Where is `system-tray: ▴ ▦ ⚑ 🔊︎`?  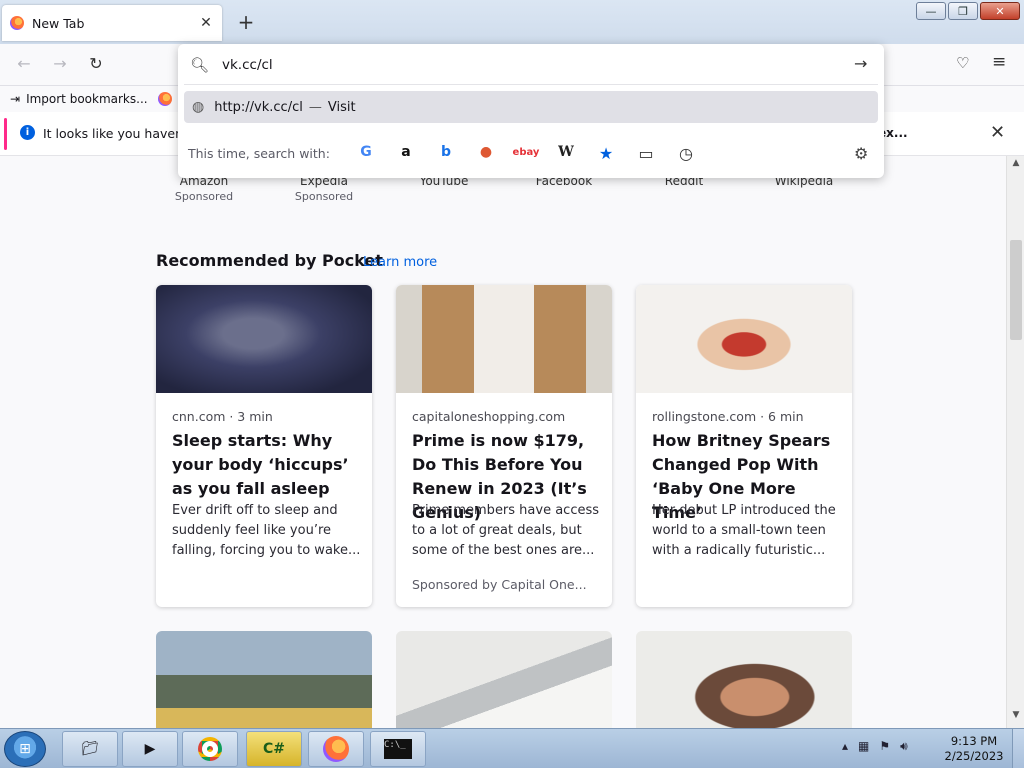
system-tray: ▴ ▦ ⚑ 🔊︎ is located at coordinates (875, 746).